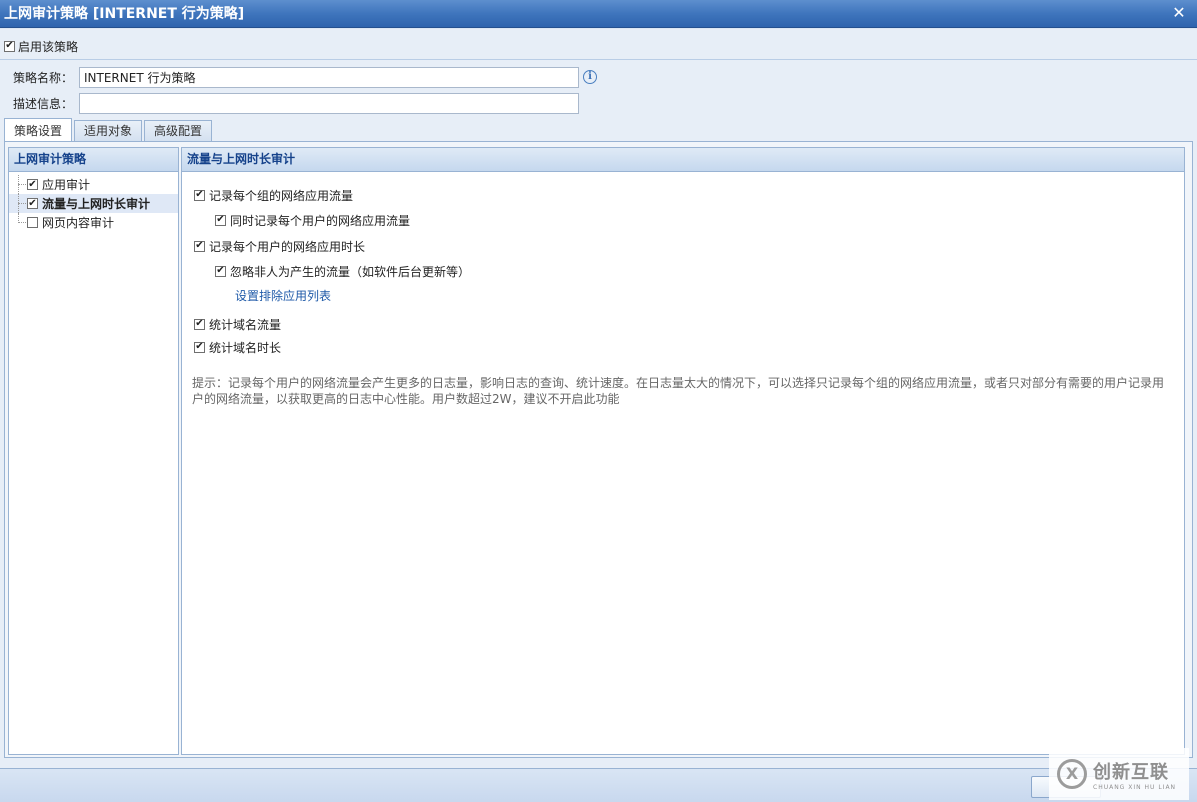  I want to click on option-label: 同时记录每个用户的网络应用流量, so click(320, 220).